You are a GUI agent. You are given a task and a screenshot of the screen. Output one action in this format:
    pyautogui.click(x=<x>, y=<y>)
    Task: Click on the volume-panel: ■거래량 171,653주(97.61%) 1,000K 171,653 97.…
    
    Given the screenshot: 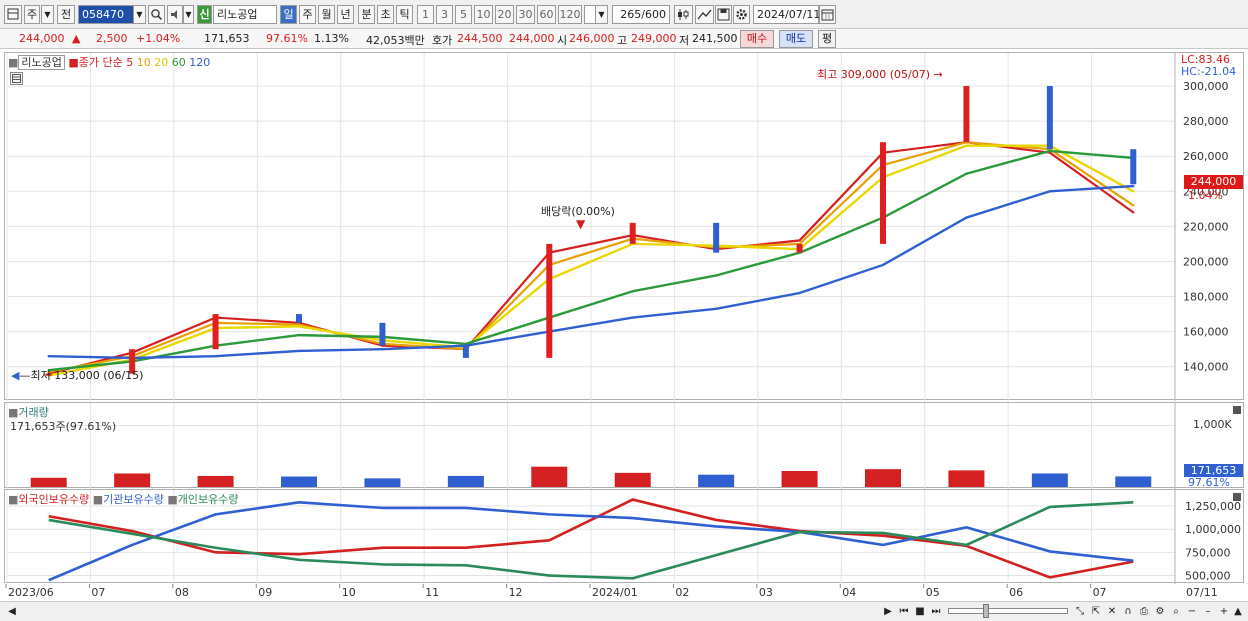 What is the action you would take?
    pyautogui.click(x=624, y=445)
    